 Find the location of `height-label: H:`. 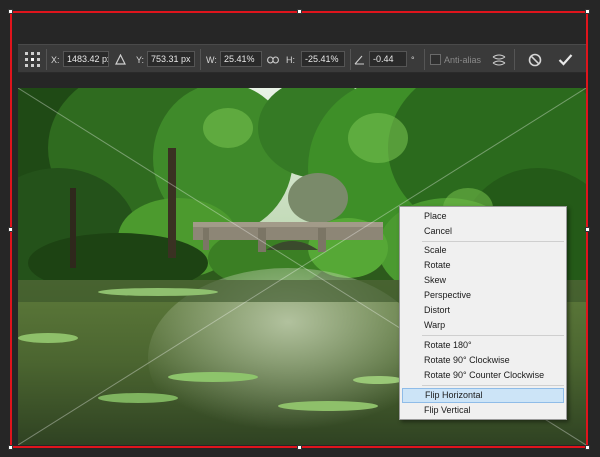

height-label: H: is located at coordinates (290, 59).